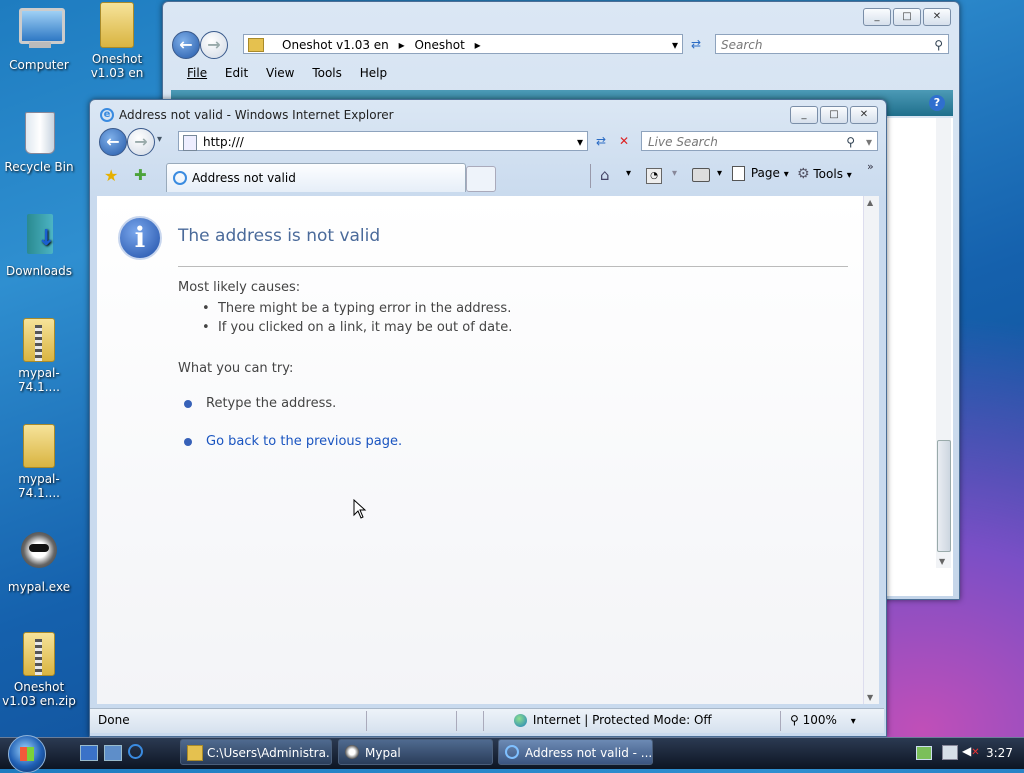  I want to click on explorer-forward-button: →, so click(214, 45).